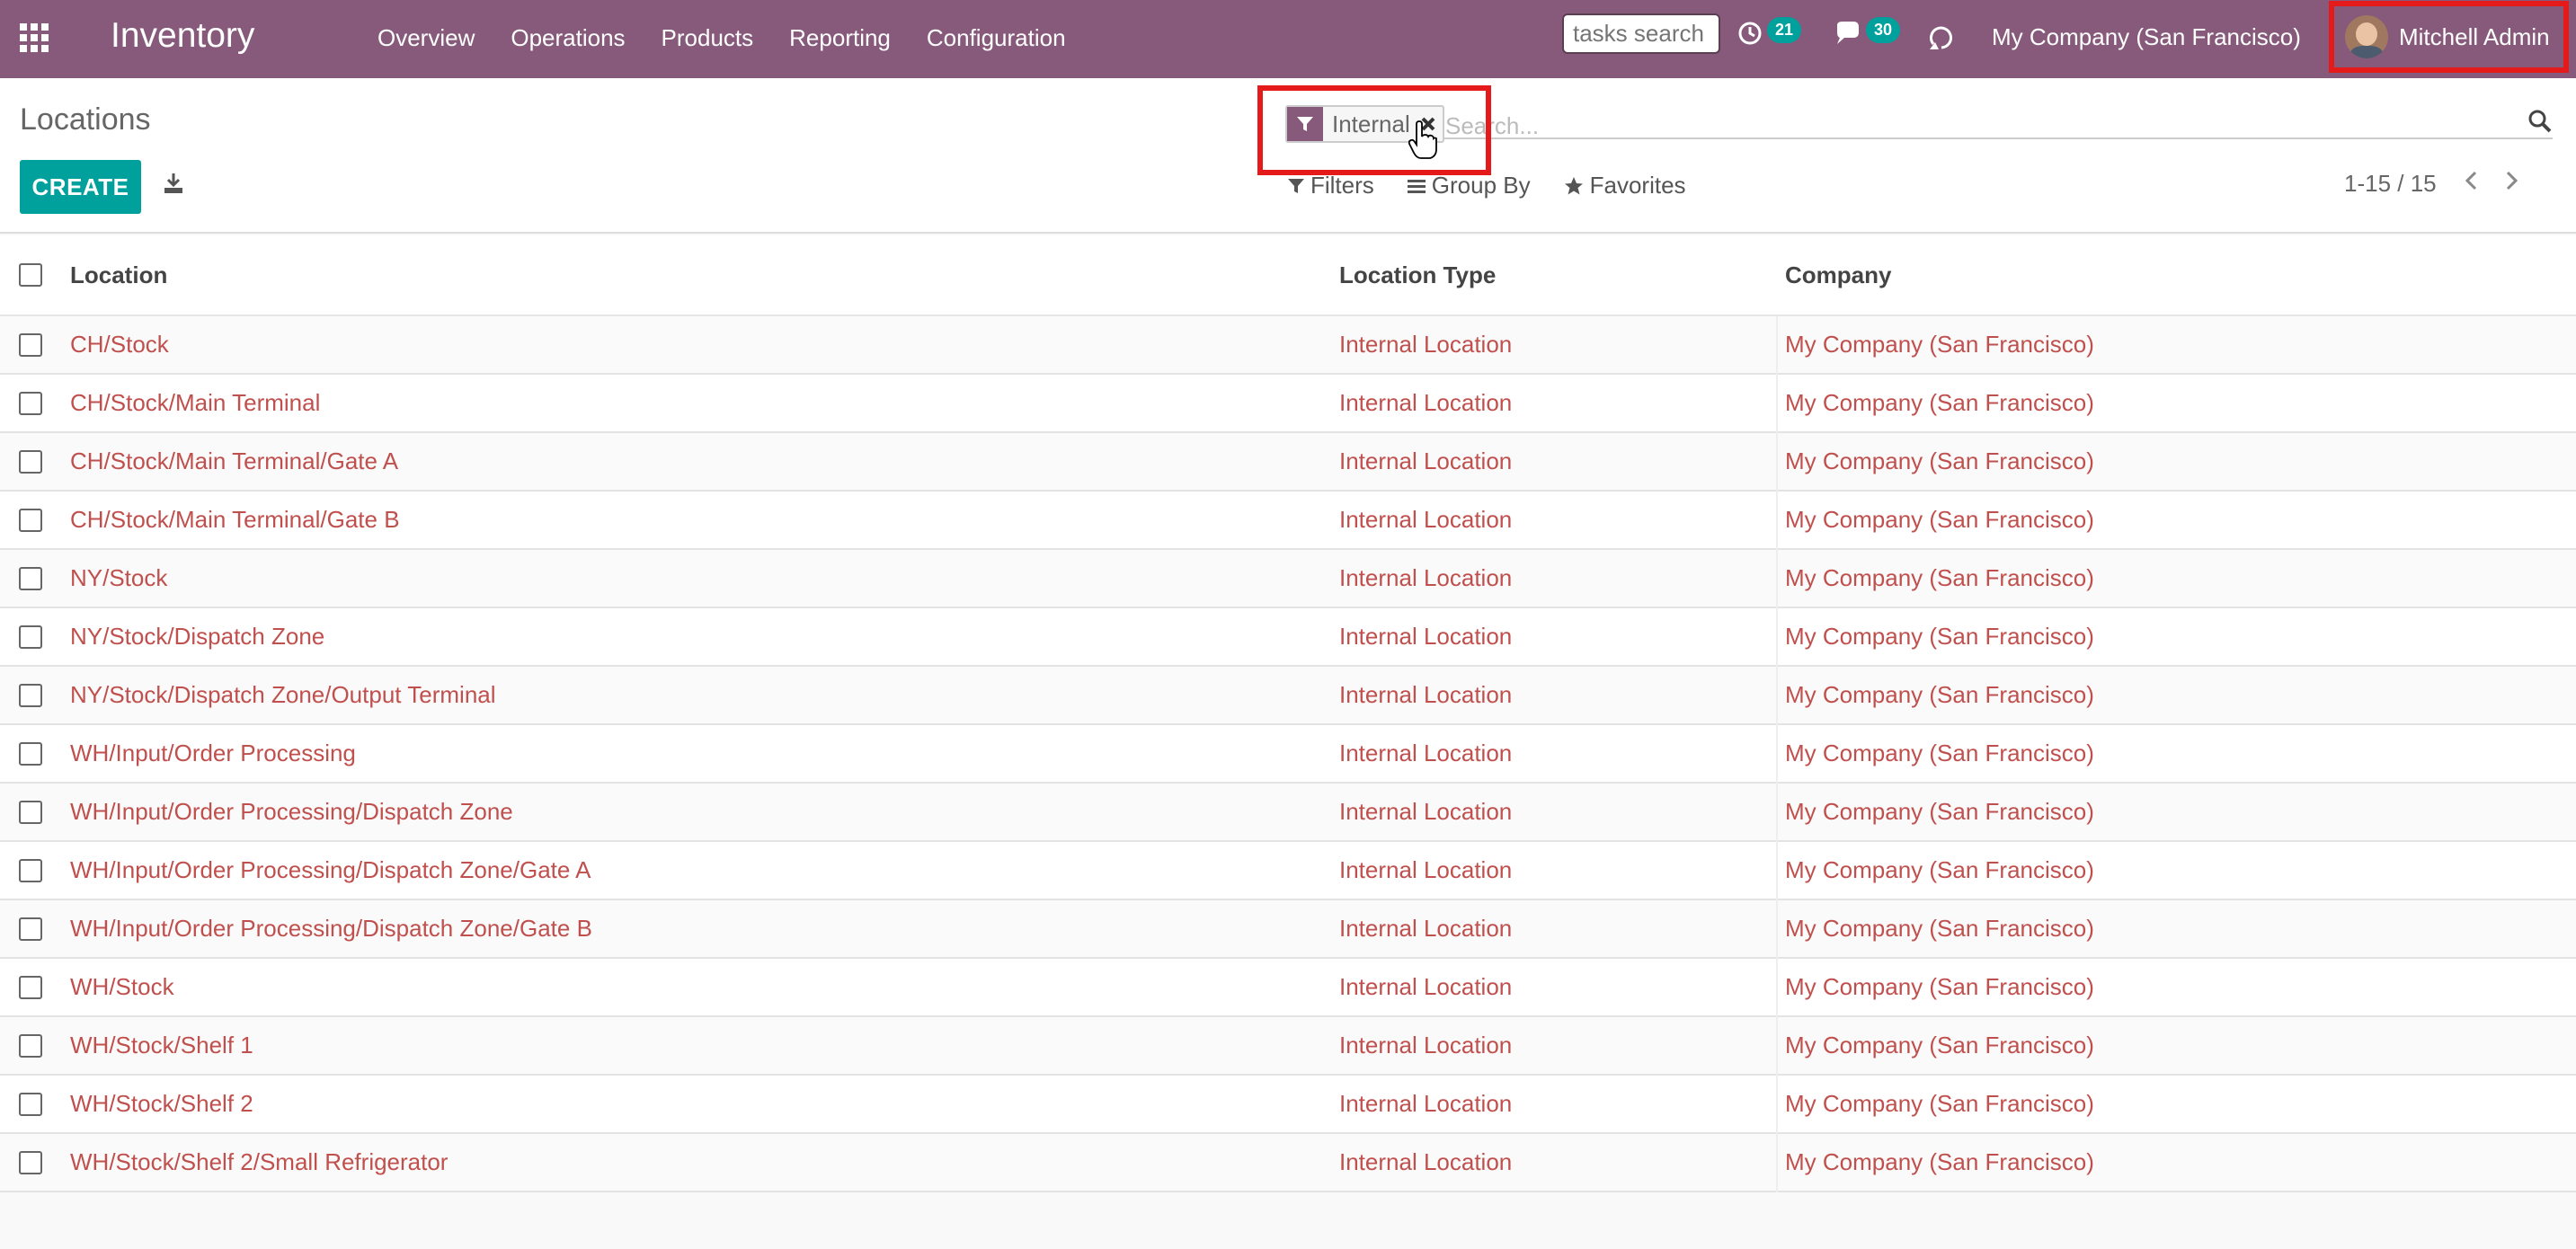 The image size is (2576, 1249). Describe the element at coordinates (1330, 185) in the screenshot. I see `filters-toggle: Filters` at that location.